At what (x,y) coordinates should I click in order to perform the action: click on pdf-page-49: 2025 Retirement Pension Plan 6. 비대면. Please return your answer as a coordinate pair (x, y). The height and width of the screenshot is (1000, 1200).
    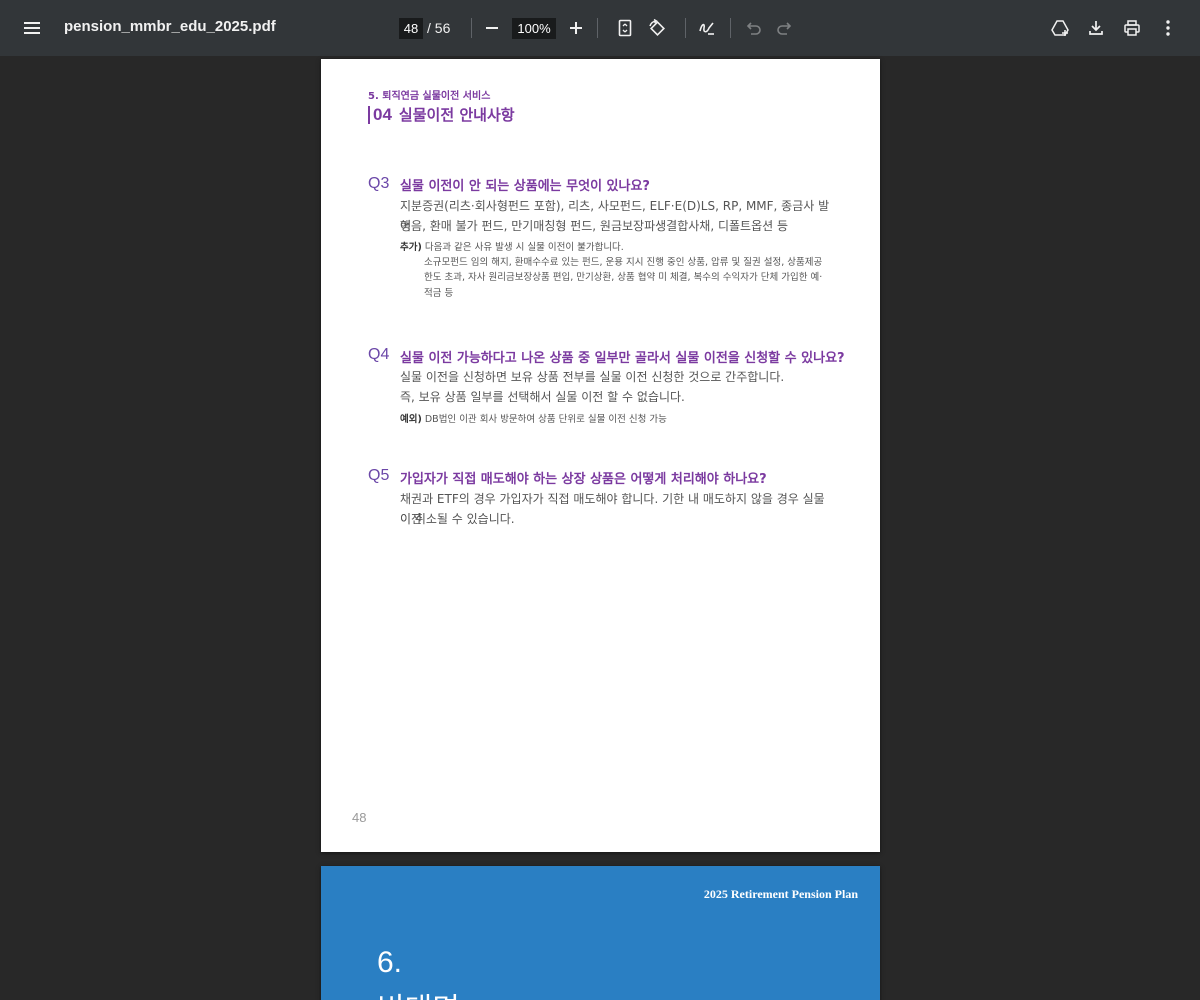
    Looking at the image, I should click on (600, 933).